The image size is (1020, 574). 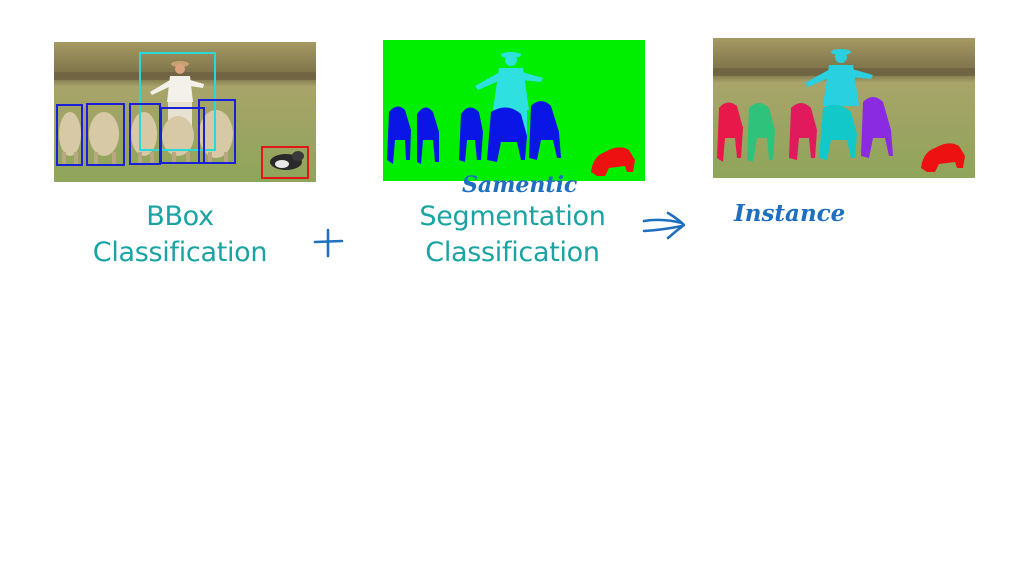 I want to click on bbox-detection-image, so click(x=185, y=112).